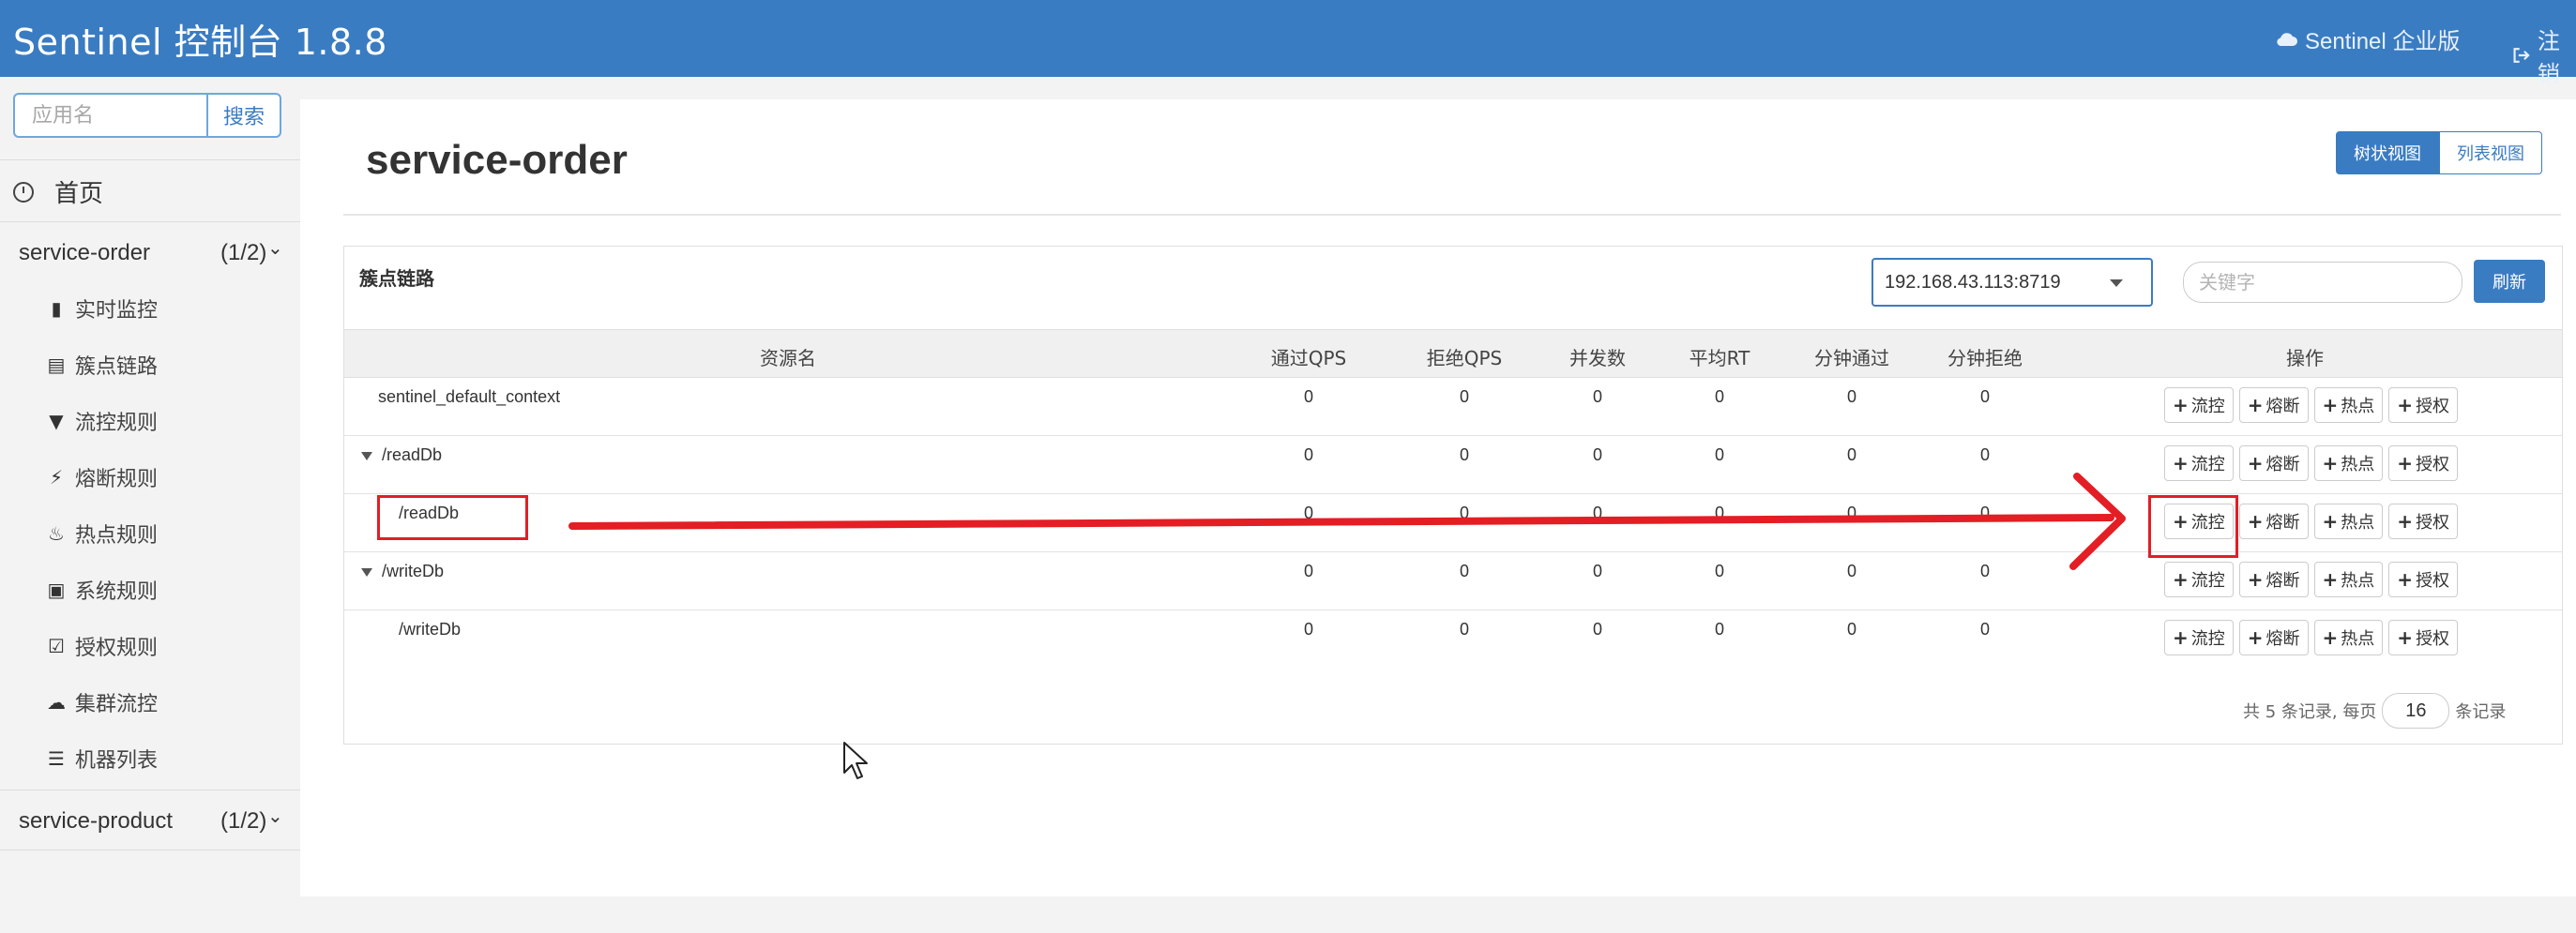 This screenshot has width=2576, height=933. I want to click on app-search-button: 搜索, so click(244, 115).